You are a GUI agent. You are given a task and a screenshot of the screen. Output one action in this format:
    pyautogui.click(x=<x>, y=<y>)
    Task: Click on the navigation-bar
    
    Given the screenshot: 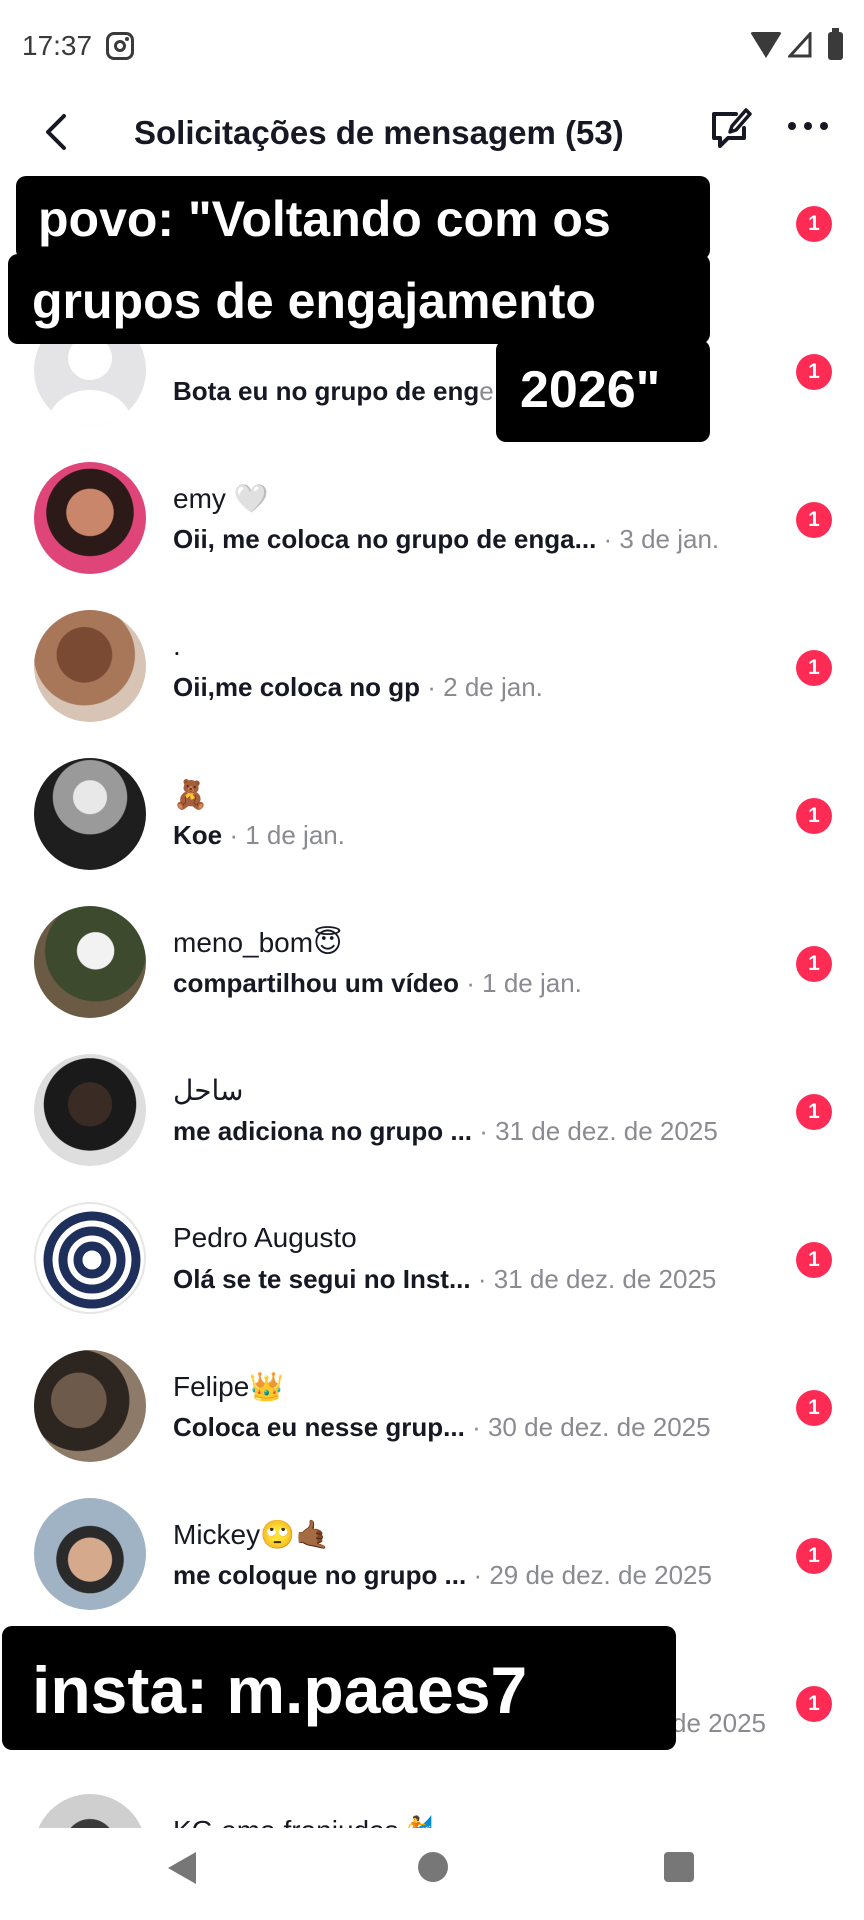 What is the action you would take?
    pyautogui.click(x=432, y=1874)
    